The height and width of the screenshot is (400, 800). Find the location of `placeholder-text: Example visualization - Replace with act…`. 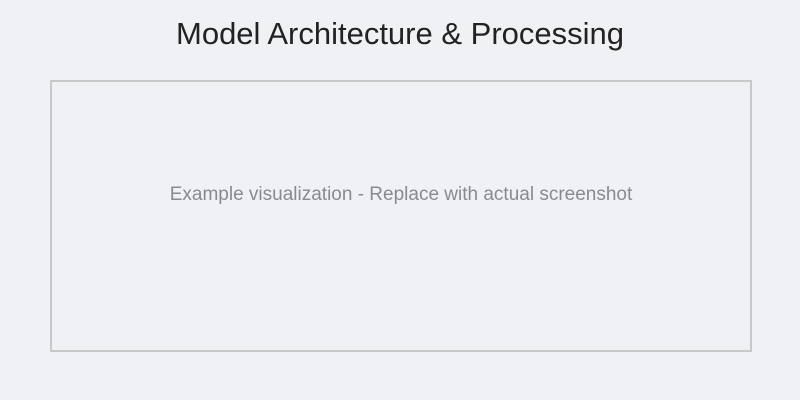

placeholder-text: Example visualization - Replace with act… is located at coordinates (401, 194).